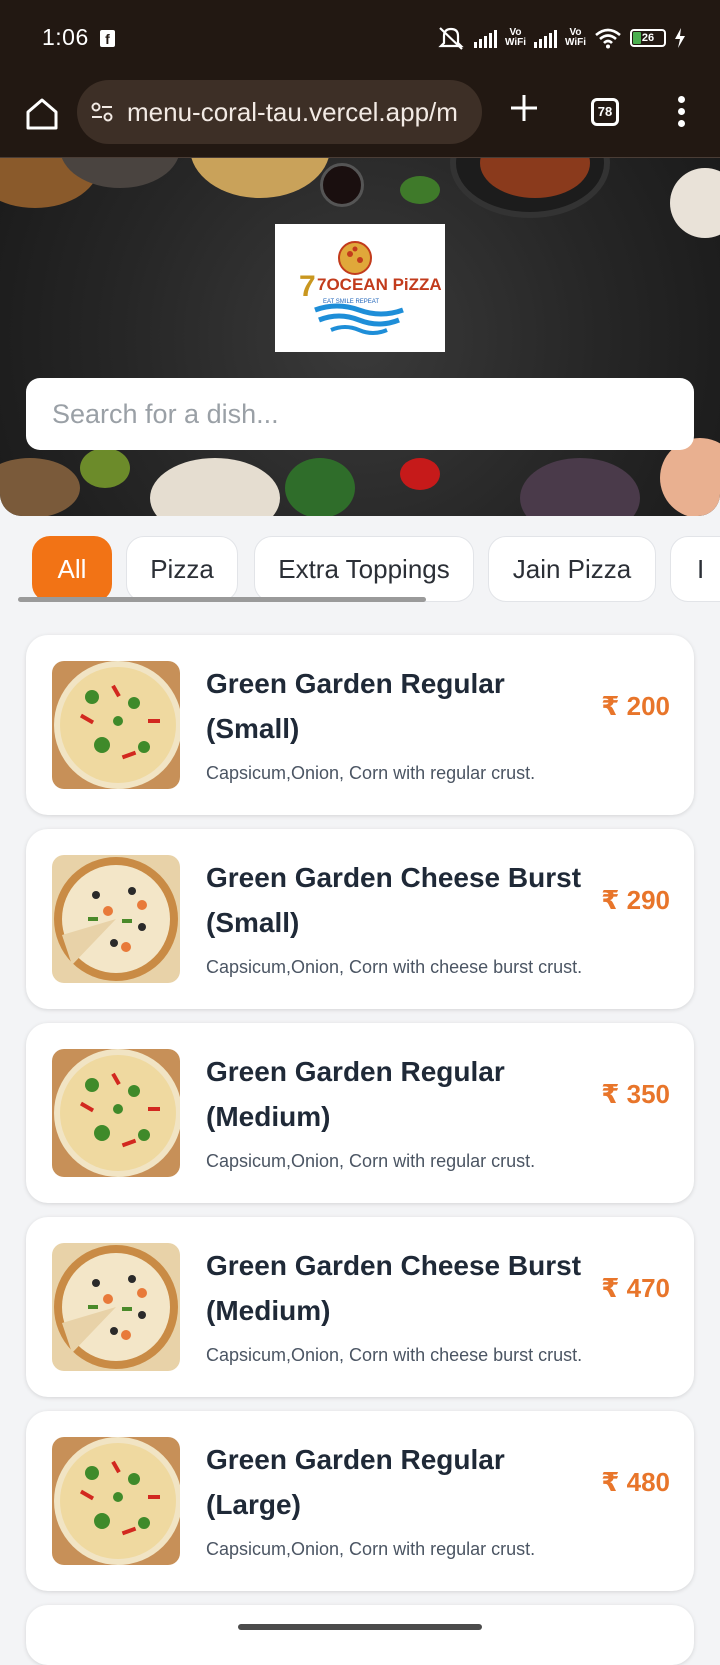 Image resolution: width=720 pixels, height=1665 pixels. Describe the element at coordinates (355, 706) in the screenshot. I see `dish-name: Green Garden Regular (Small)` at that location.